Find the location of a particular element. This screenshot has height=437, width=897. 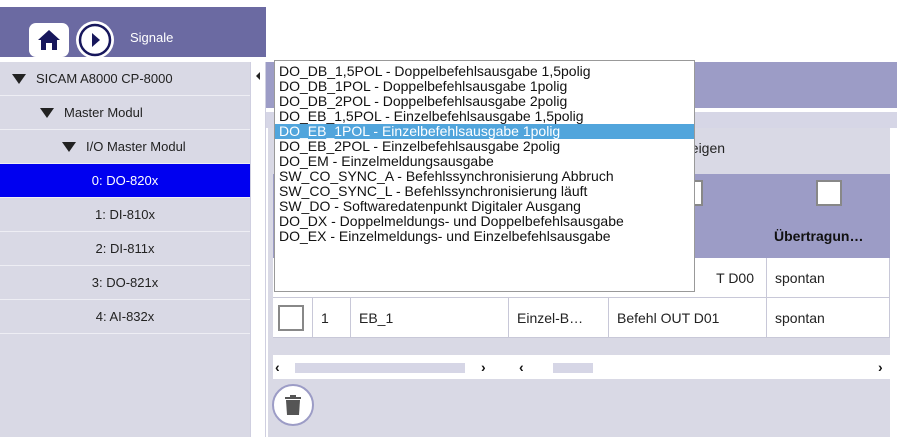

top-bar: Signale is located at coordinates (448, 31).